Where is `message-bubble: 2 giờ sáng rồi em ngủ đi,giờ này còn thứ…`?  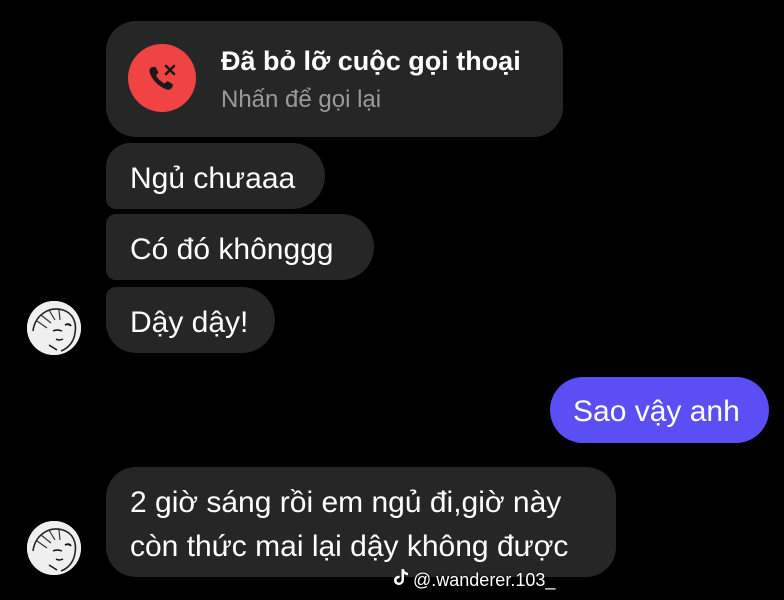
message-bubble: 2 giờ sáng rồi em ngủ đi,giờ này còn thứ… is located at coordinates (361, 522).